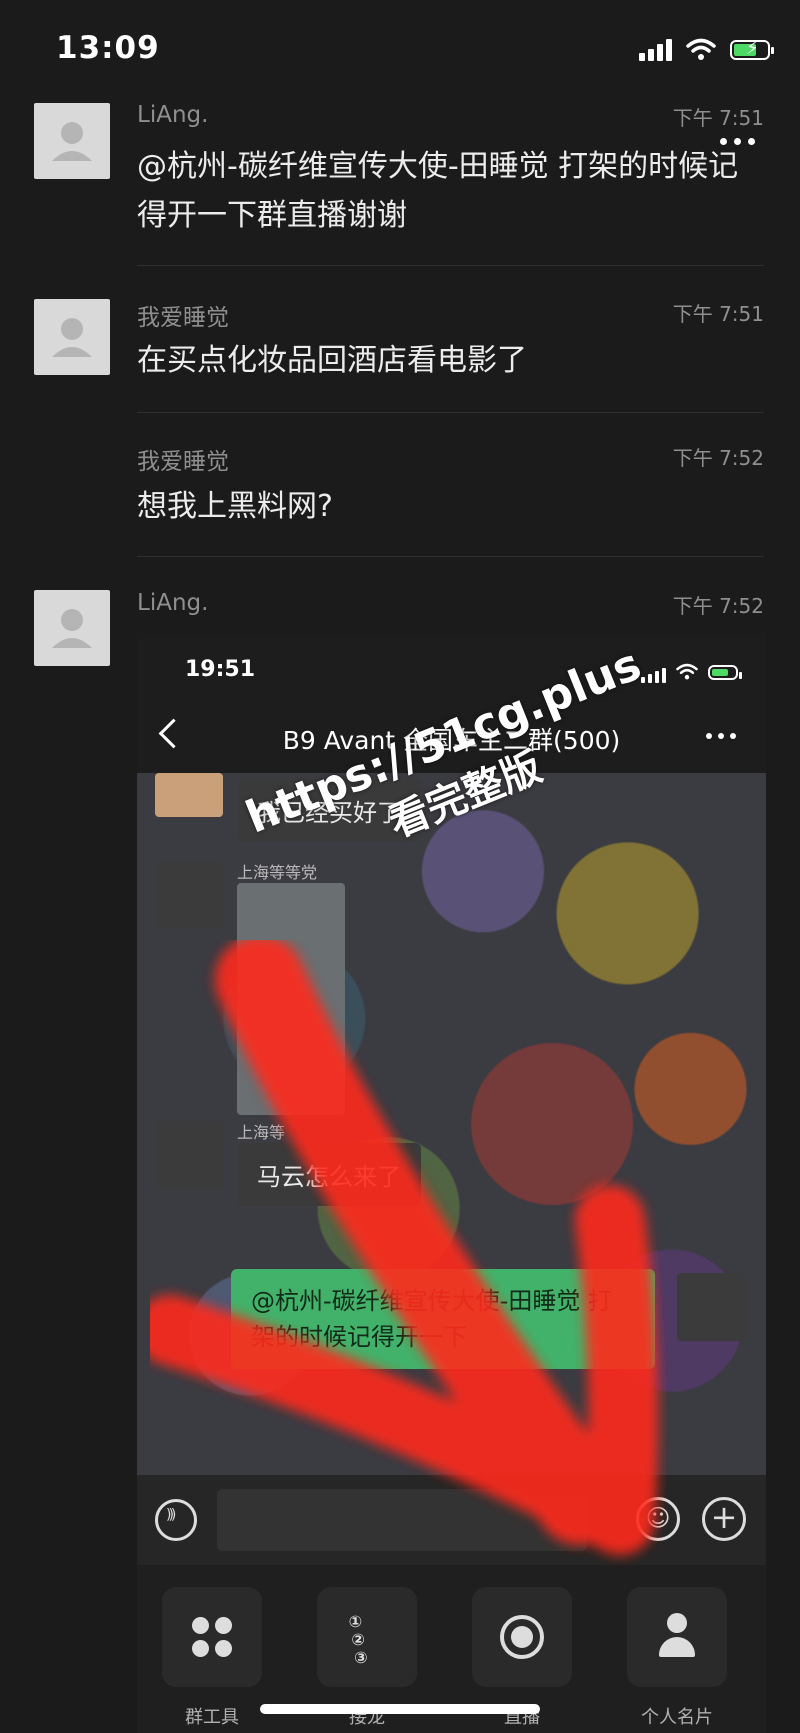 This screenshot has height=1733, width=800. What do you see at coordinates (332, 360) in the screenshot?
I see `message-text: 在买点化妆品回酒店看电影了` at bounding box center [332, 360].